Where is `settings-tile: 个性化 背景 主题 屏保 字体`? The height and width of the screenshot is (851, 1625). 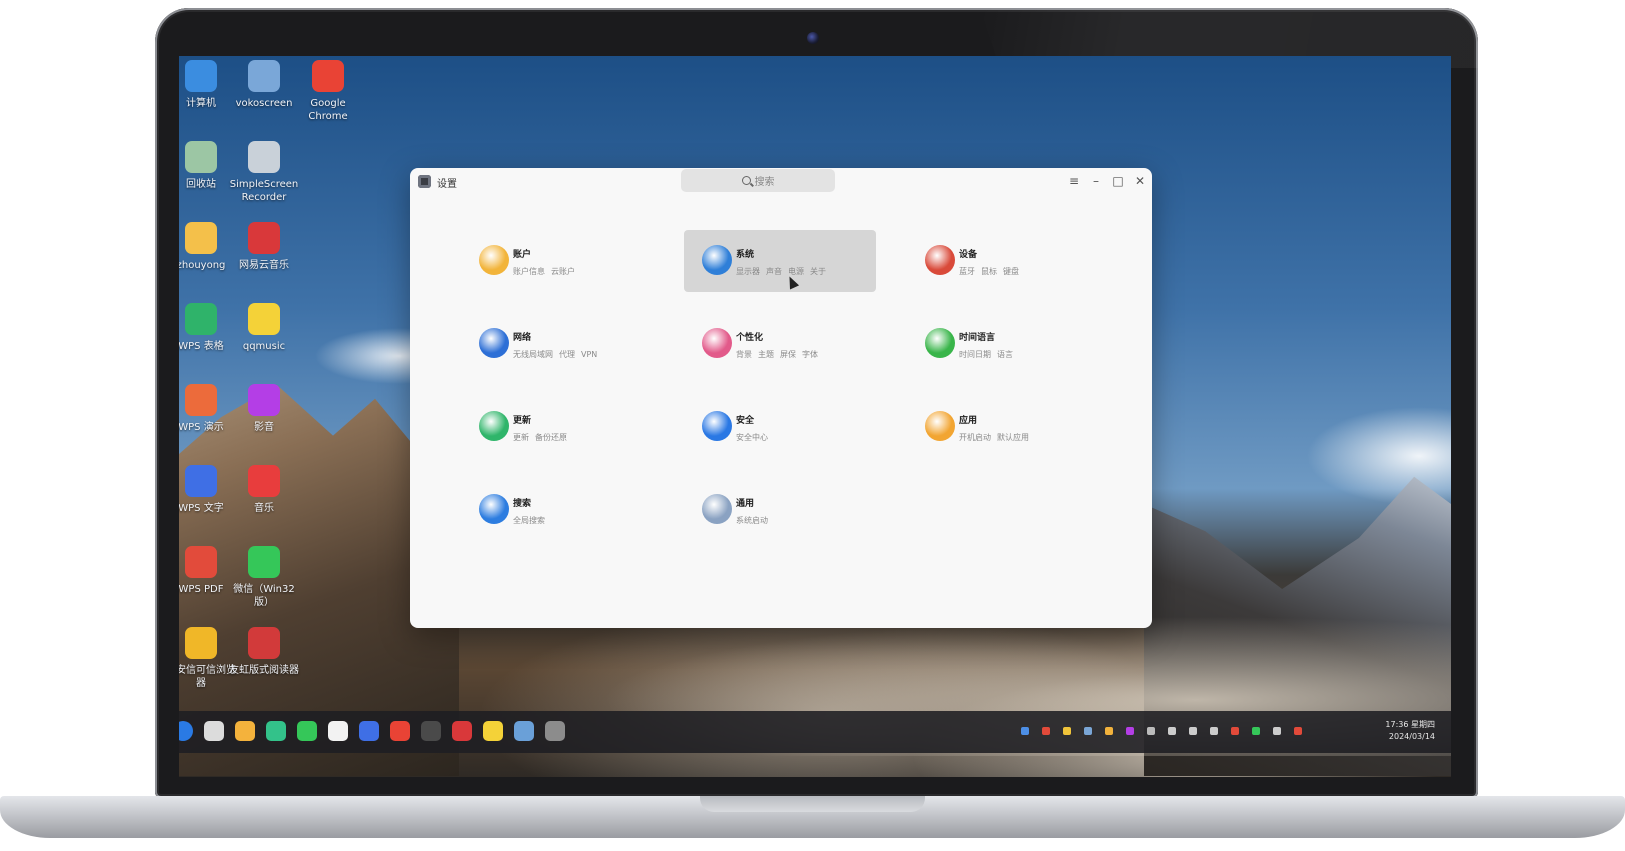 settings-tile: 个性化 背景 主题 屏保 字体 is located at coordinates (780, 344).